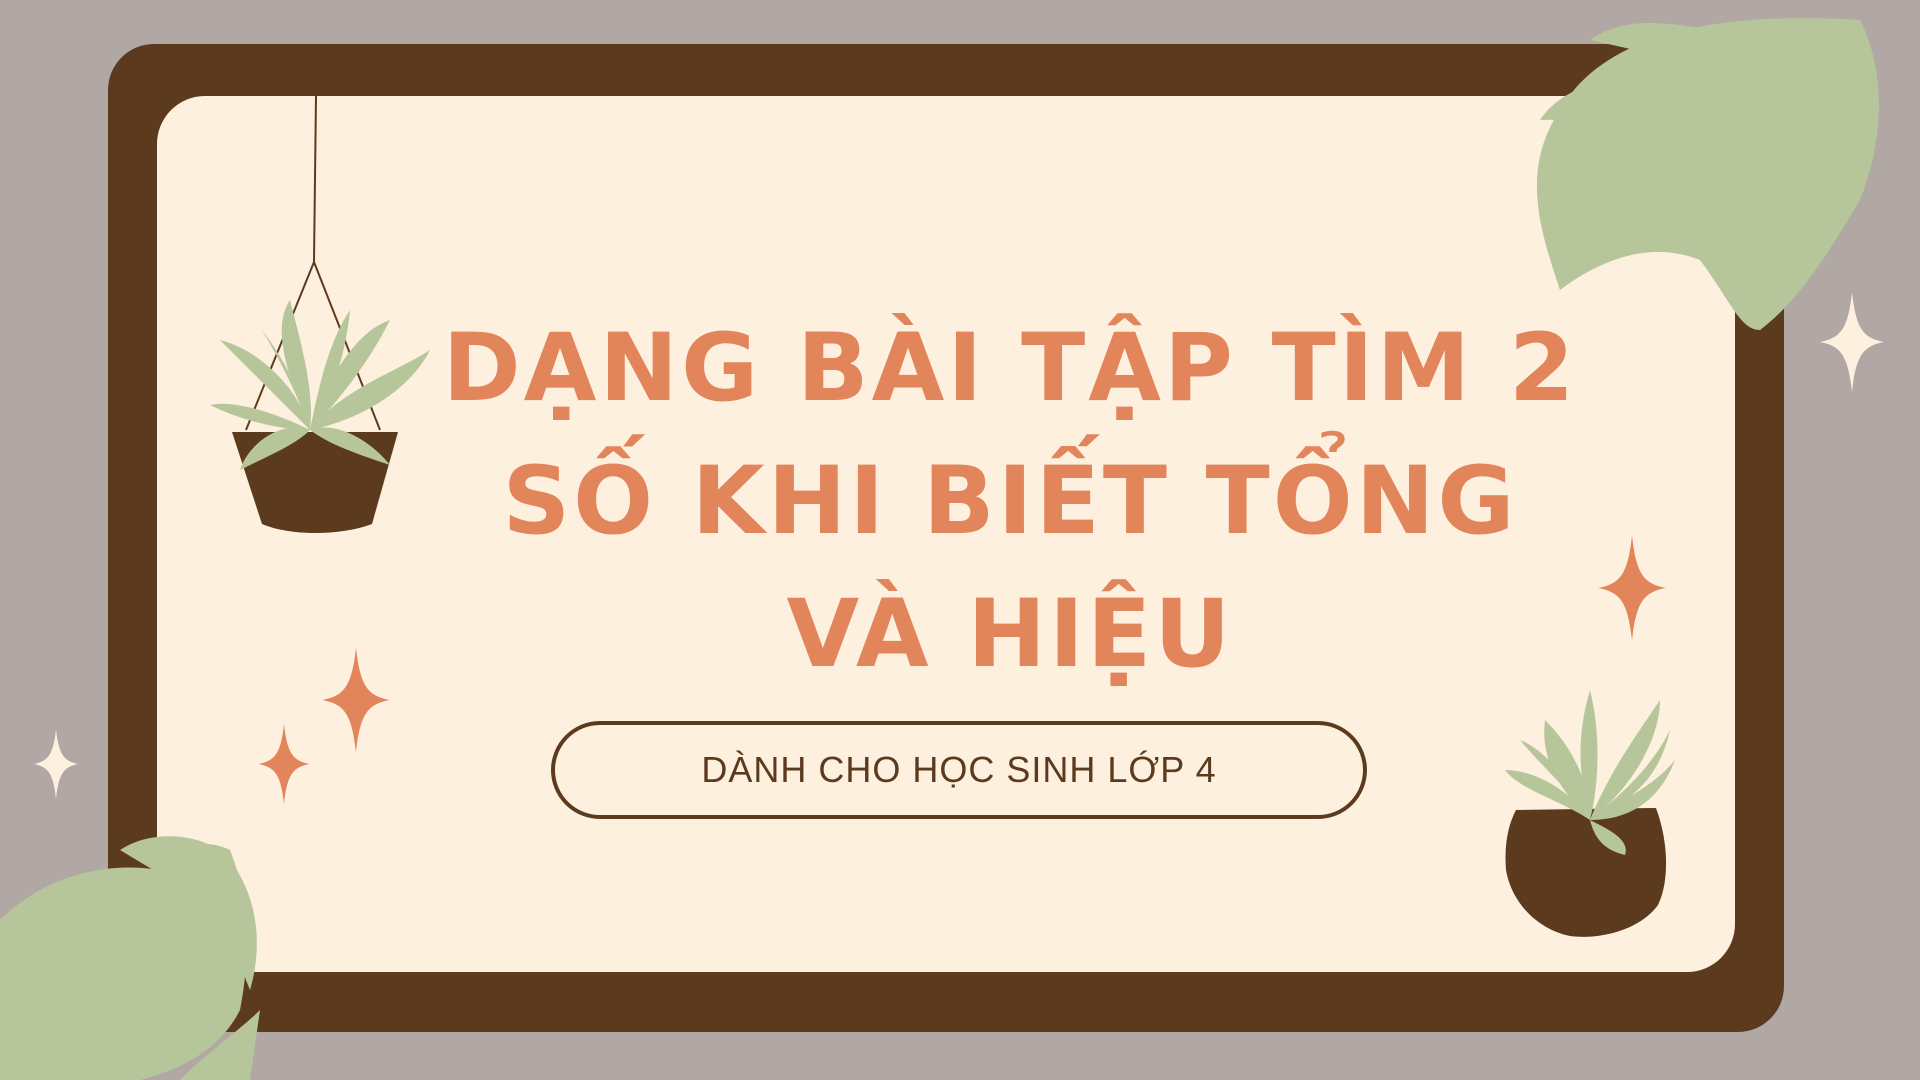 This screenshot has width=1920, height=1080. I want to click on title-line-2: SỐ KHI BIẾT TỔNG, so click(1010, 501).